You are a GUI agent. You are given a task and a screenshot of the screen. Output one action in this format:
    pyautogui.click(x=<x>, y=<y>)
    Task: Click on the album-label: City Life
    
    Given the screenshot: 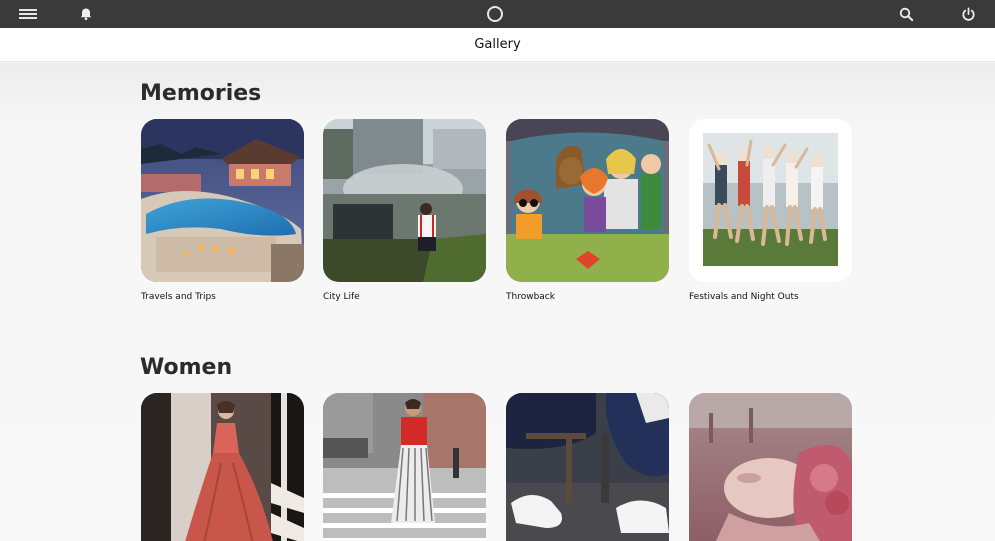 What is the action you would take?
    pyautogui.click(x=341, y=297)
    